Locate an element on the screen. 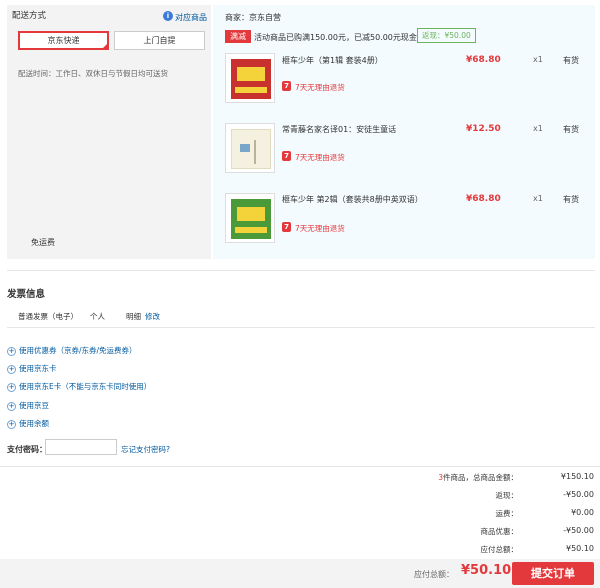 The height and width of the screenshot is (588, 600). summary-goods-label: 3件商品，总商品金额： is located at coordinates (478, 477).